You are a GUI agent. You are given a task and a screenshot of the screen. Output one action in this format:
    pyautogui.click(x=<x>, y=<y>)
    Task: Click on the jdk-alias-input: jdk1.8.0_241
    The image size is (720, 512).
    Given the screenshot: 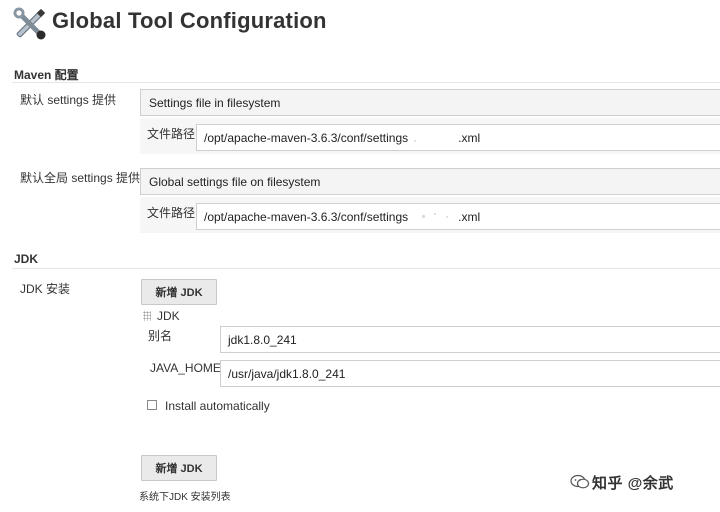 What is the action you would take?
    pyautogui.click(x=470, y=339)
    